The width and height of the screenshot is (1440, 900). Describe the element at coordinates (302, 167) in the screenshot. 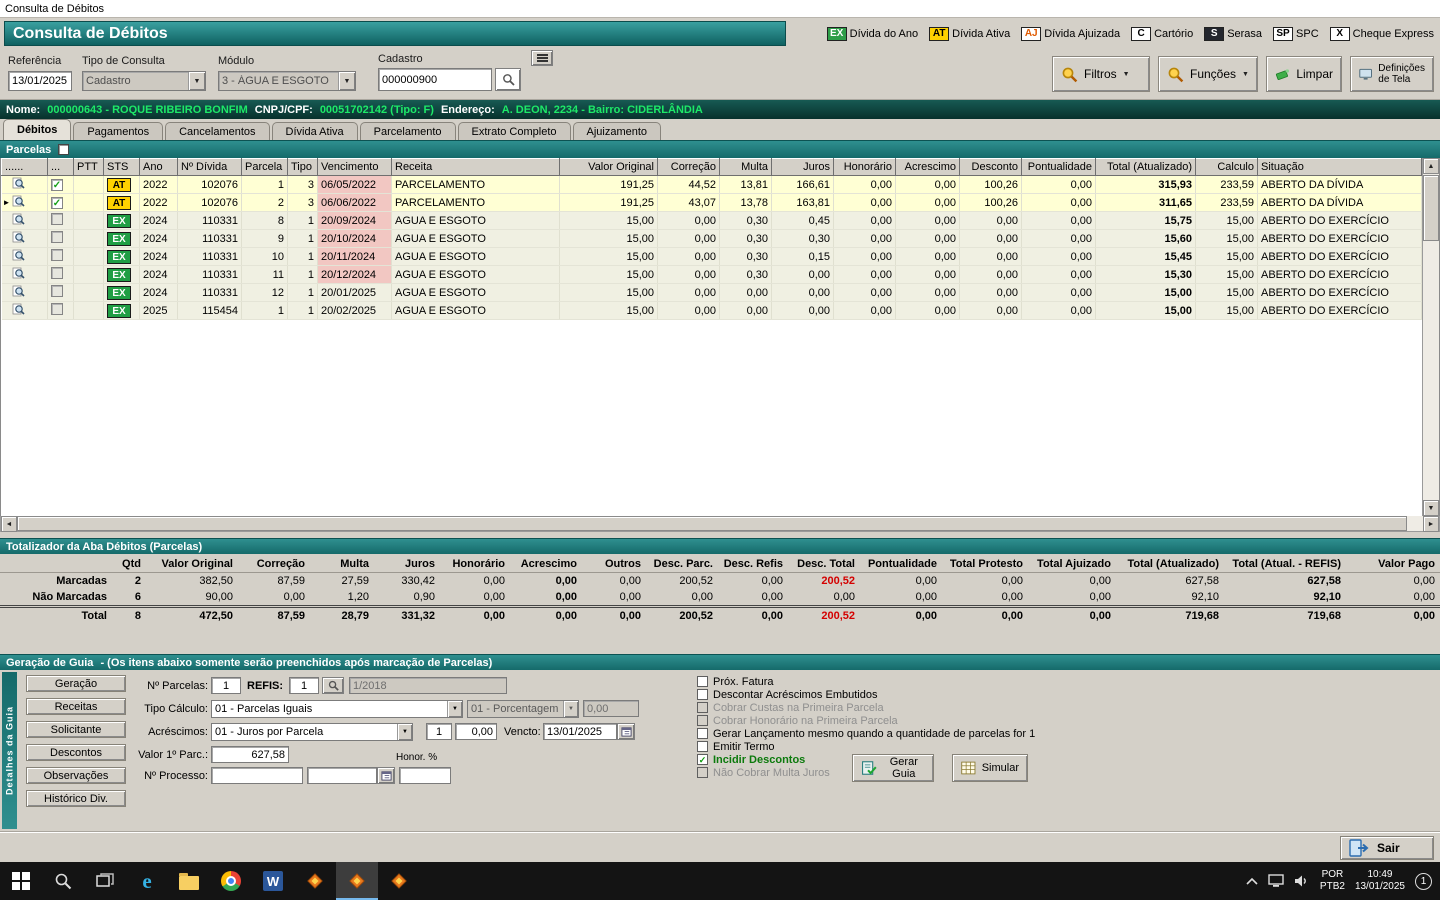

I see `debitos-col-tipo: Tipo` at that location.